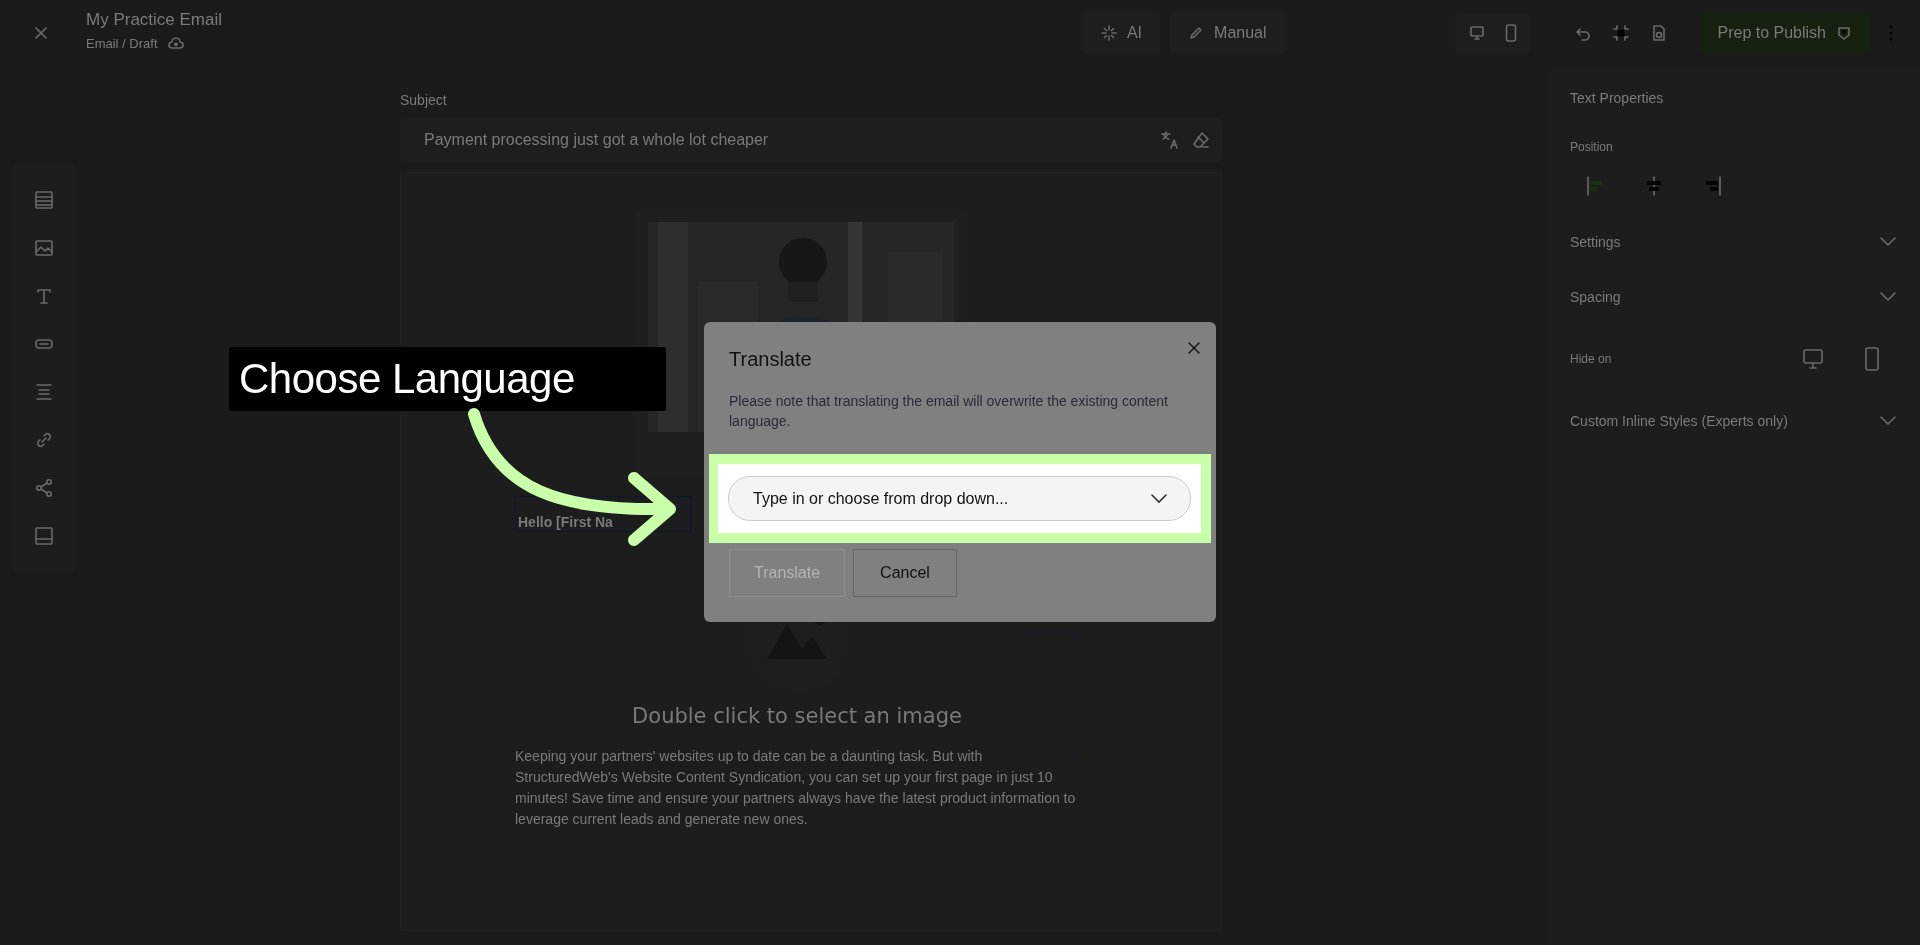  What do you see at coordinates (154, 19) in the screenshot?
I see `document-title: My Practice Email` at bounding box center [154, 19].